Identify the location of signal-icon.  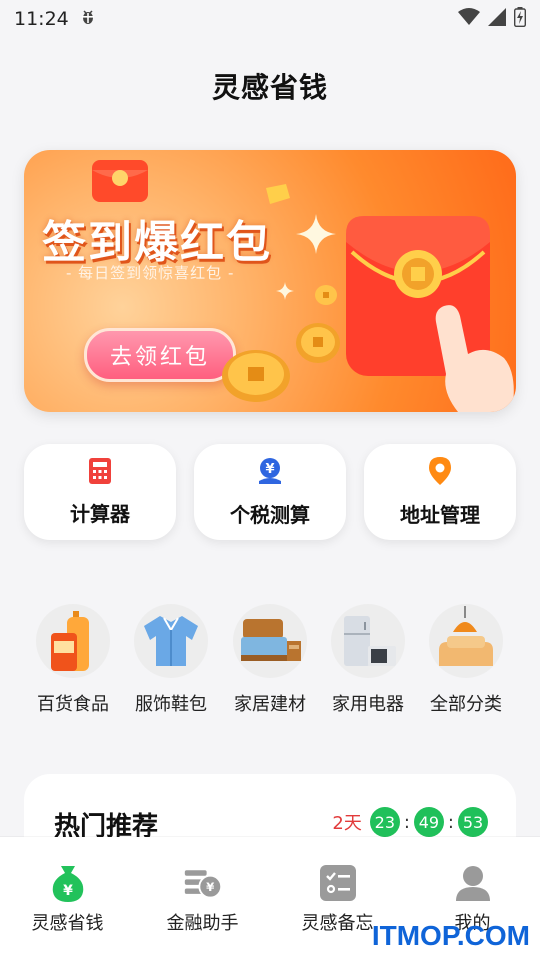
(497, 19).